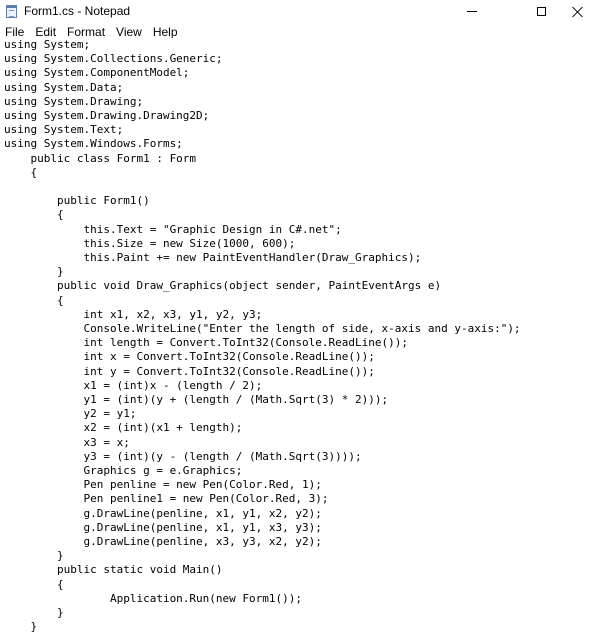 Image resolution: width=589 pixels, height=640 pixels. What do you see at coordinates (97, 73) in the screenshot?
I see `code-line: using System.ComponentModel;` at bounding box center [97, 73].